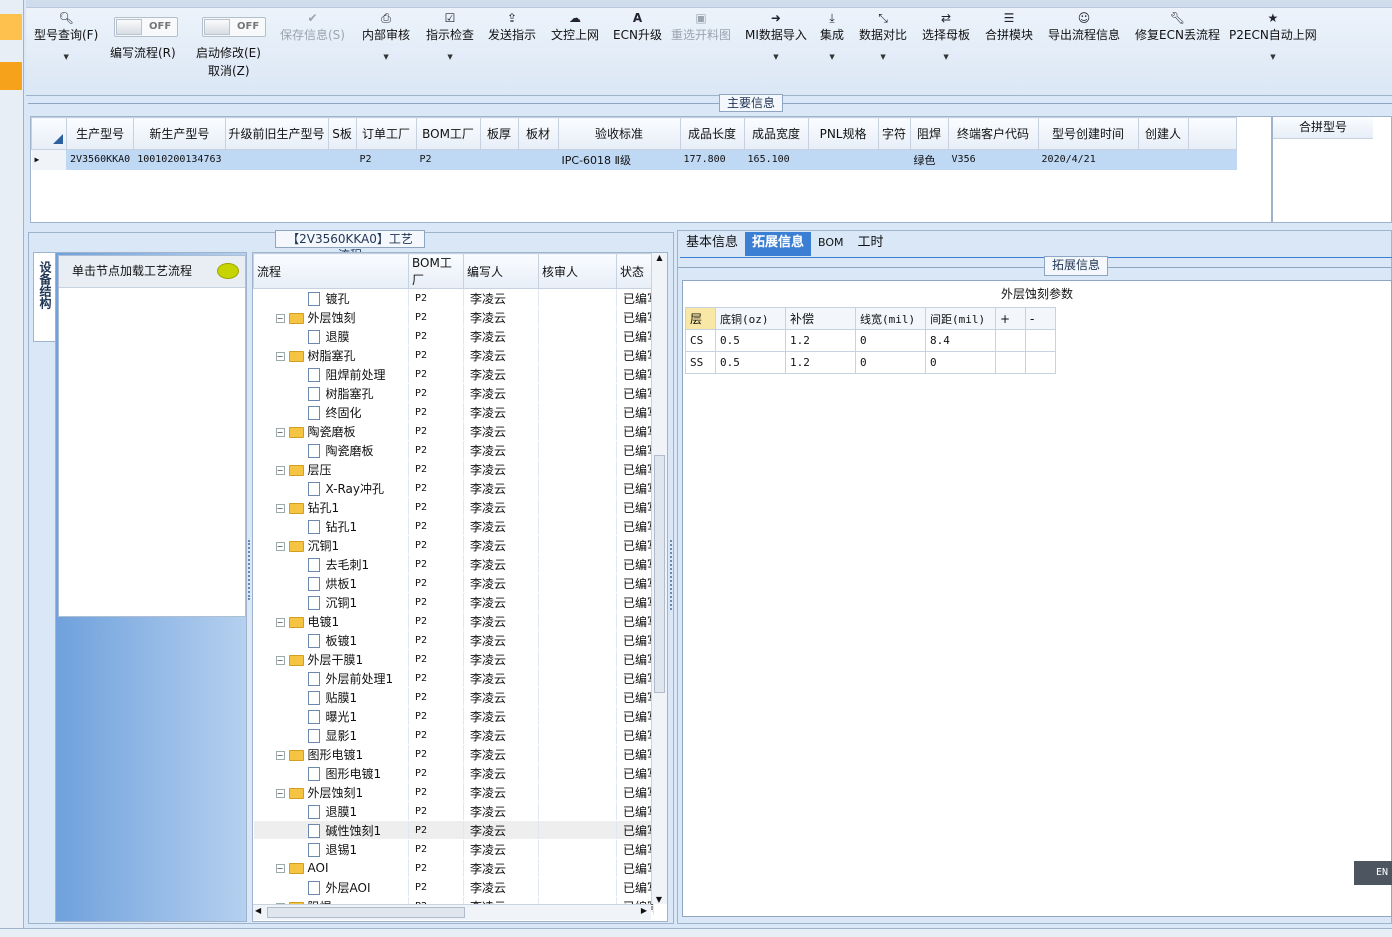 The image size is (1392, 937). I want to click on main-info-cell-10: 165.100, so click(776, 159).